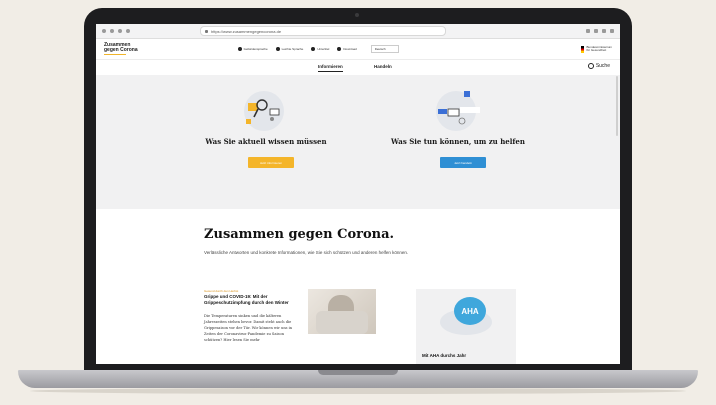 Image resolution: width=716 pixels, height=405 pixels. I want to click on meta-subtitles: Untertitel, so click(320, 49).